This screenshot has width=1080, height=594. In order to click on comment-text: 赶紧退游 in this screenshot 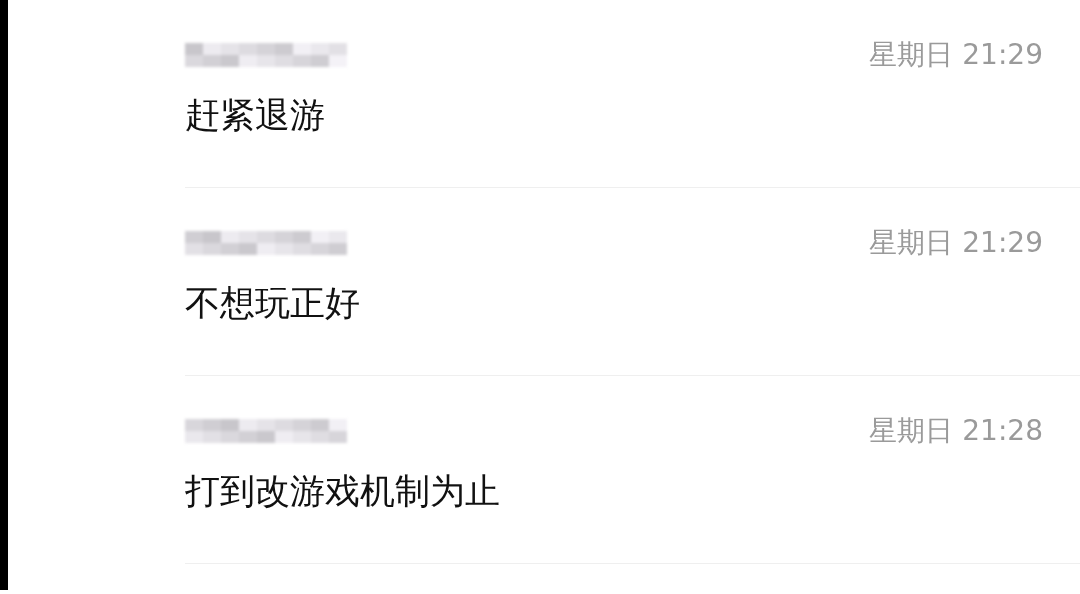, I will do `click(255, 115)`.